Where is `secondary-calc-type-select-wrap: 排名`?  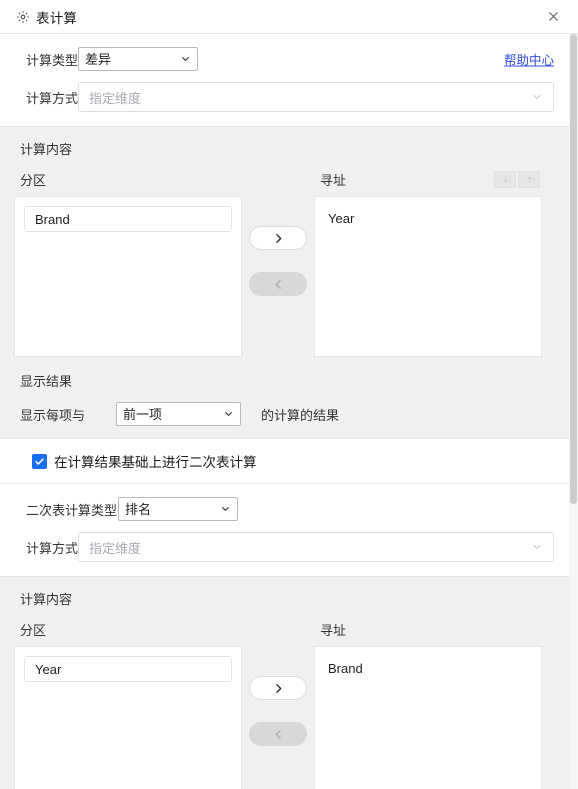 secondary-calc-type-select-wrap: 排名 is located at coordinates (178, 509).